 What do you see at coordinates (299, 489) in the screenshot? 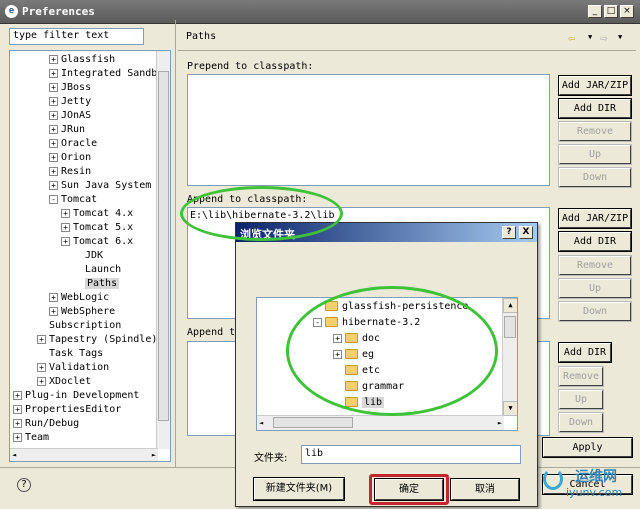
I see `new-folder-button: 新建文件夹(M)` at bounding box center [299, 489].